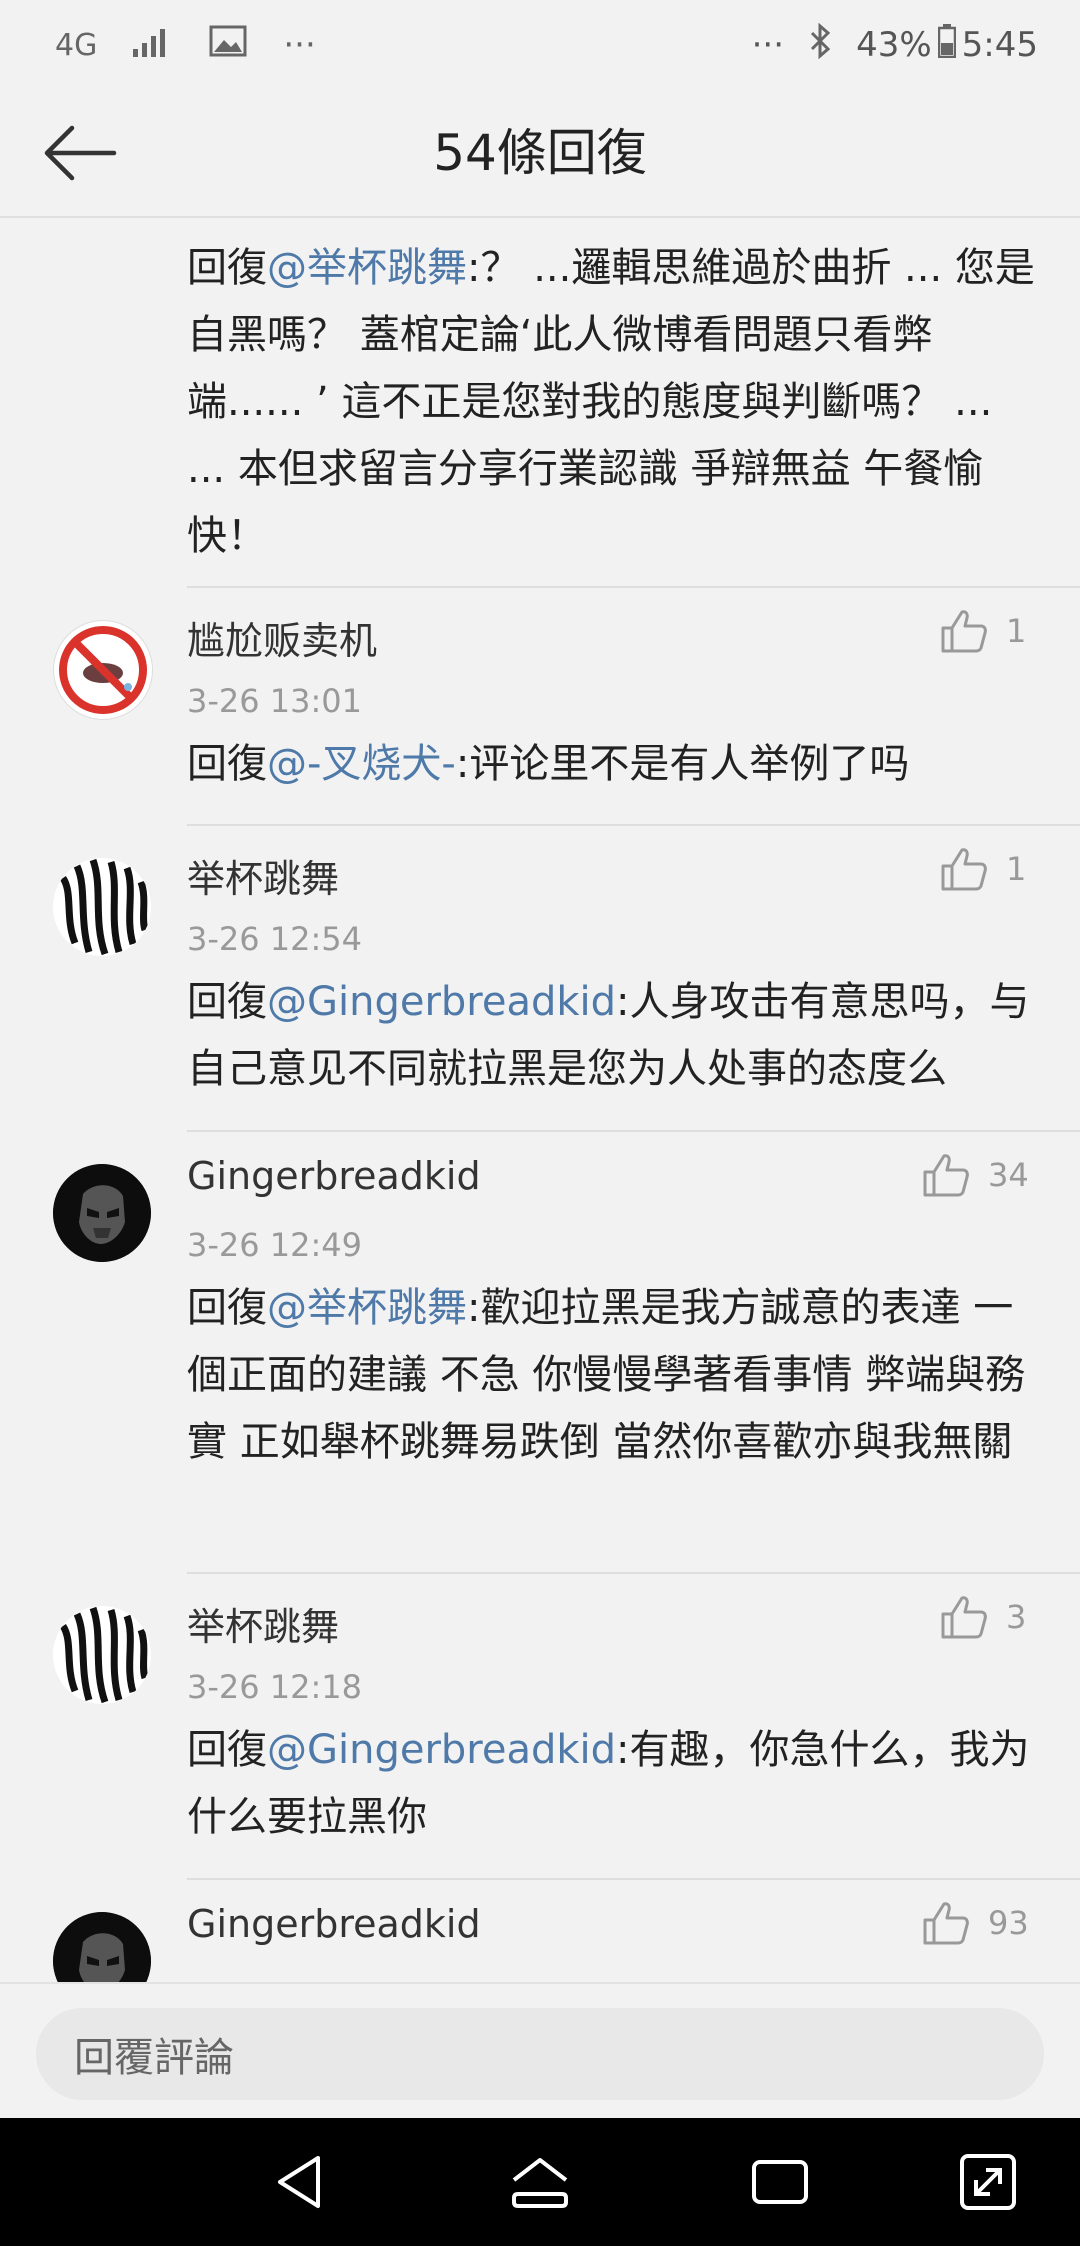  Describe the element at coordinates (999, 45) in the screenshot. I see `clock: 5:45` at that location.